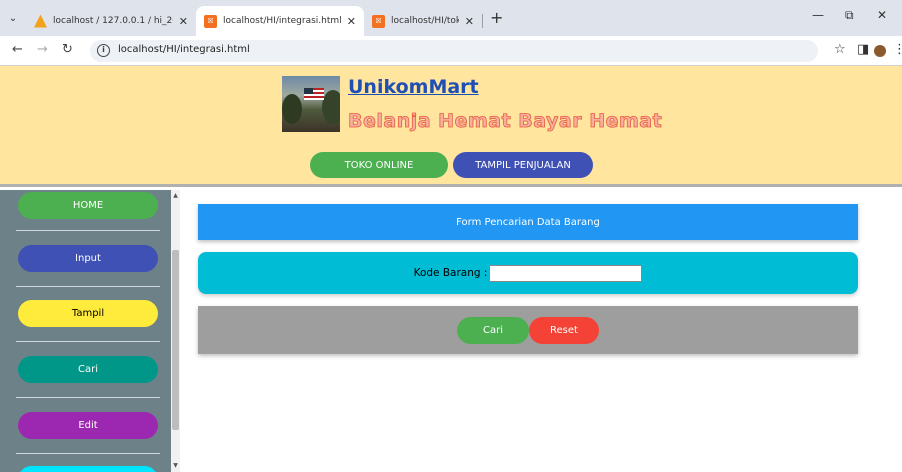  What do you see at coordinates (175, 466) in the screenshot?
I see `scroll-down-icon: ▼` at bounding box center [175, 466].